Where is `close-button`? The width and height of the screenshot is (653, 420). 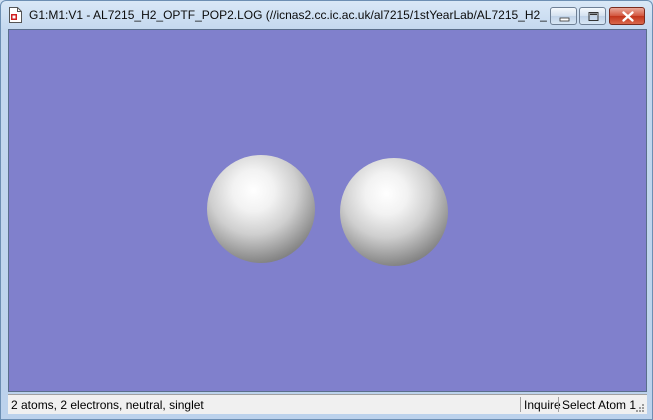 close-button is located at coordinates (627, 16).